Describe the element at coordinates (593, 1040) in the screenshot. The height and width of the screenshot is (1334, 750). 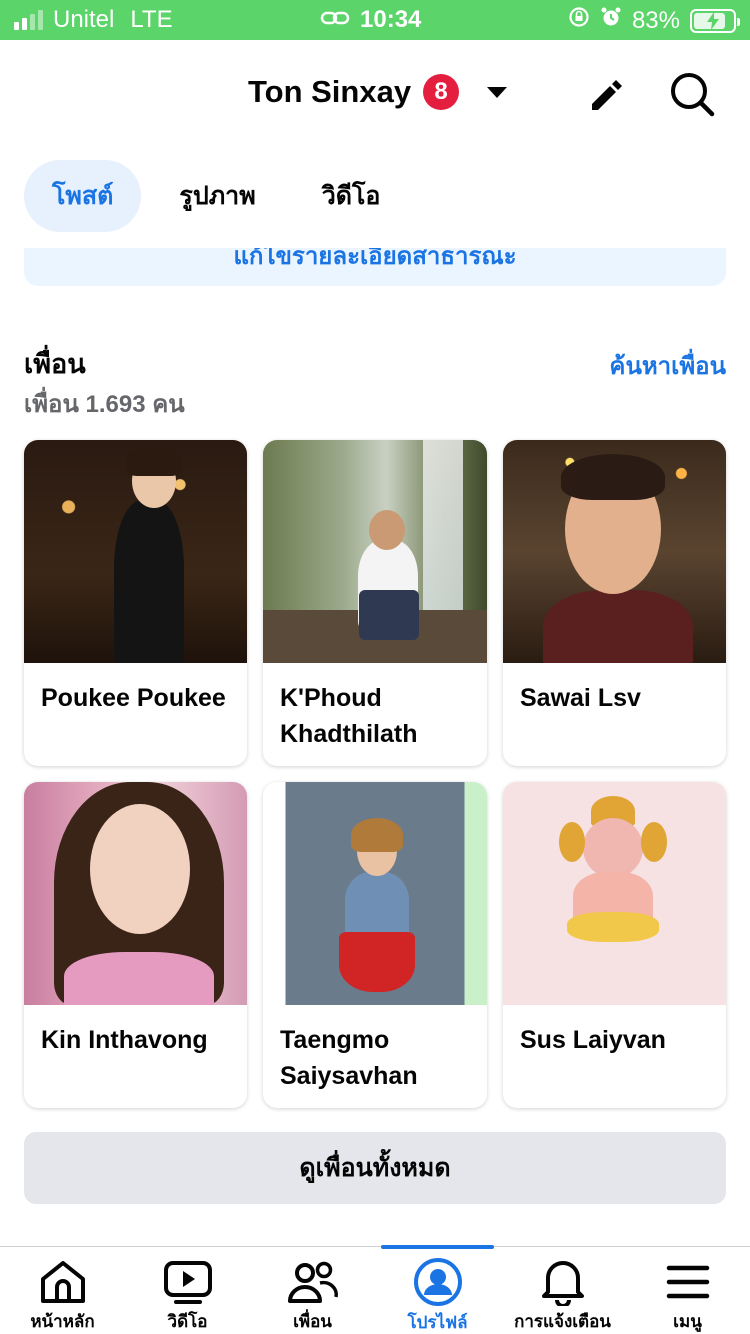
I see `friend-name: Sus Laiyvan` at that location.